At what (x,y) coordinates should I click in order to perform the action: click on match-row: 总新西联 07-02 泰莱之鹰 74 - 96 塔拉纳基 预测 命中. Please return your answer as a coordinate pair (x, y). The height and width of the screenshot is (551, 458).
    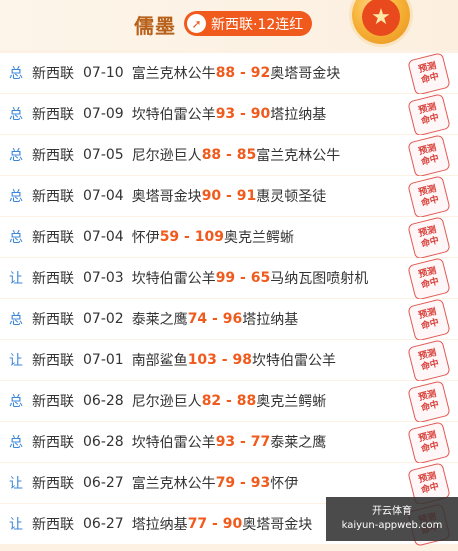
    Looking at the image, I should click on (229, 320).